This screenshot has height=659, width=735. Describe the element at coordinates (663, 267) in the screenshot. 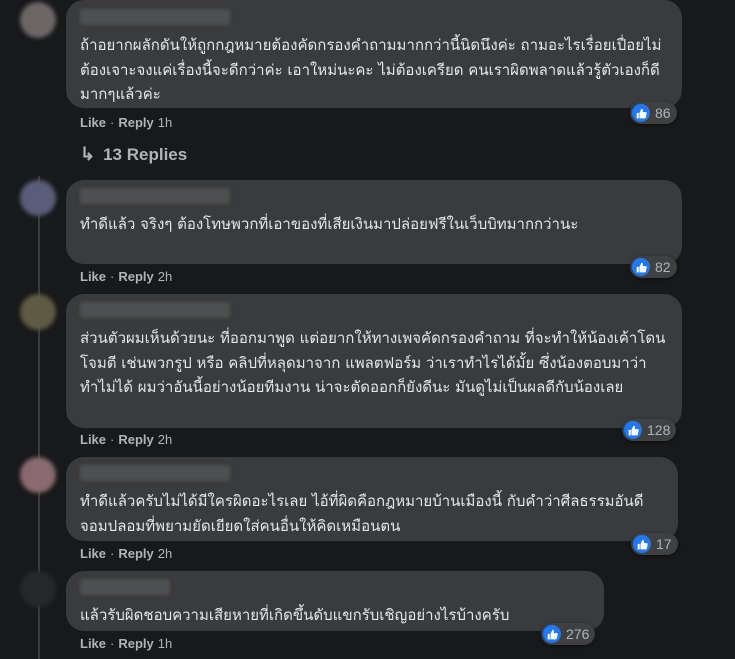

I see `reaction-number: 82` at that location.